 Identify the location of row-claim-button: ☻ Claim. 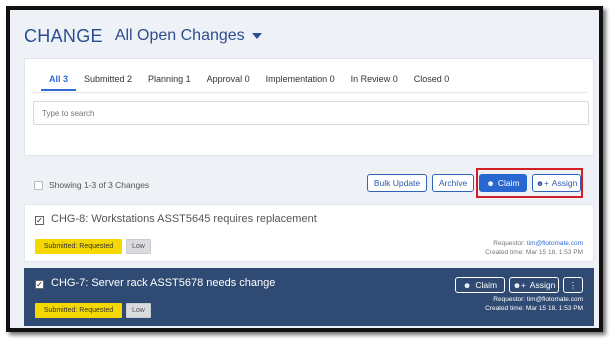
(480, 285).